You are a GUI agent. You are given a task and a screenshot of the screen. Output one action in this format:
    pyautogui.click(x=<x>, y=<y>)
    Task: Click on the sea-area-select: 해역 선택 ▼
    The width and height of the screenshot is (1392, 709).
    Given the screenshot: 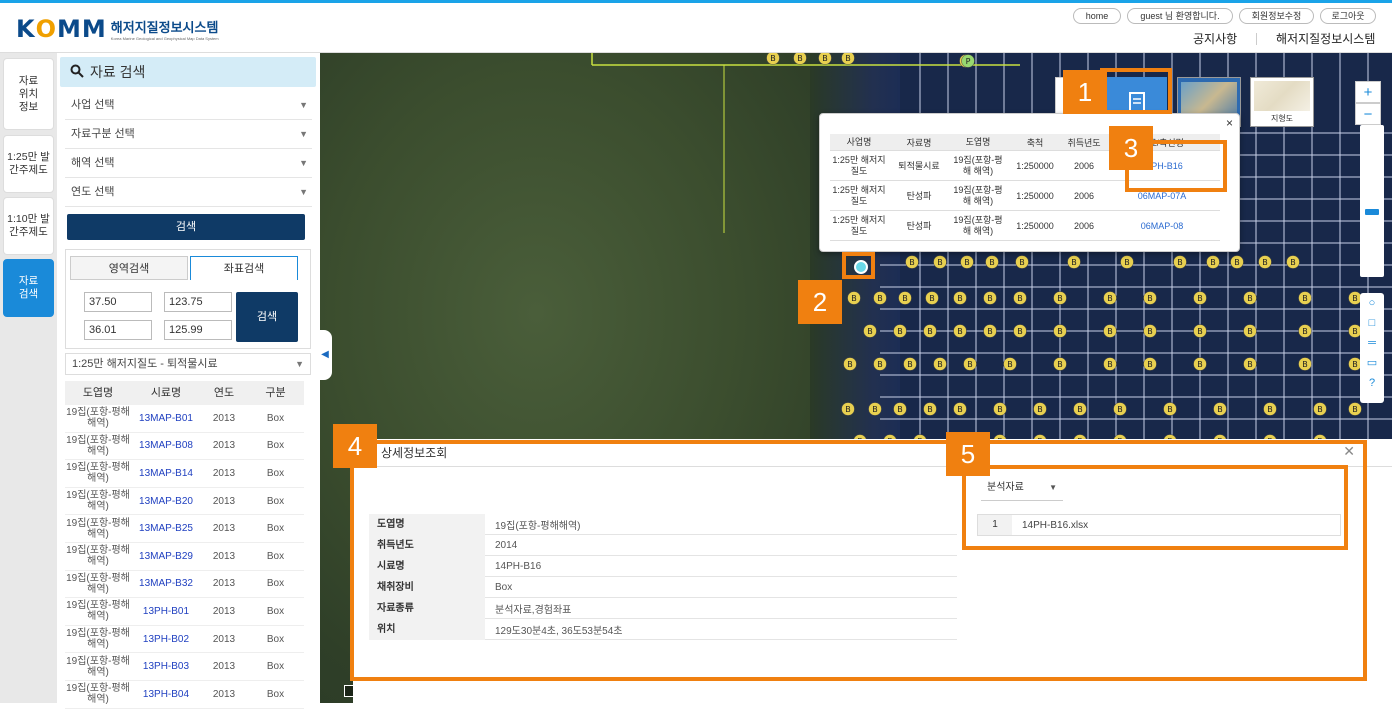 What is the action you would take?
    pyautogui.click(x=188, y=163)
    